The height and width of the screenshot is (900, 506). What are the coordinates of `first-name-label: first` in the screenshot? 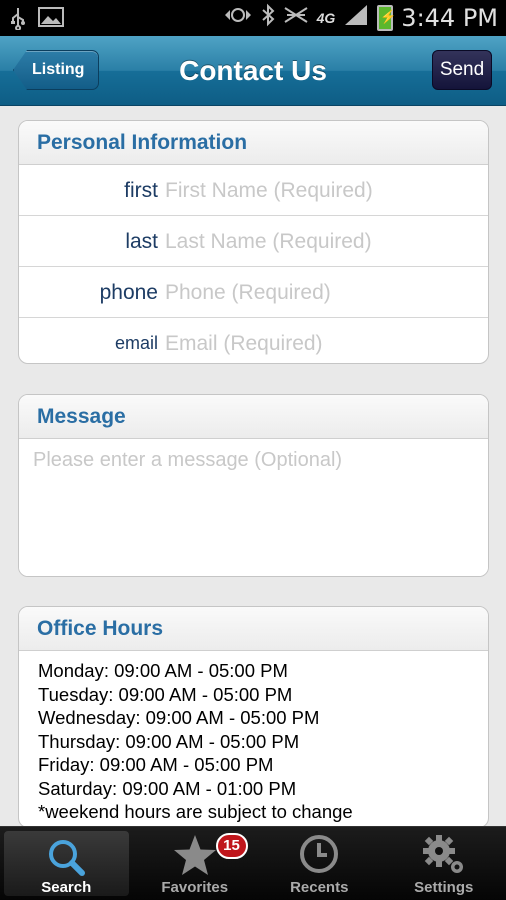 It's located at (141, 190).